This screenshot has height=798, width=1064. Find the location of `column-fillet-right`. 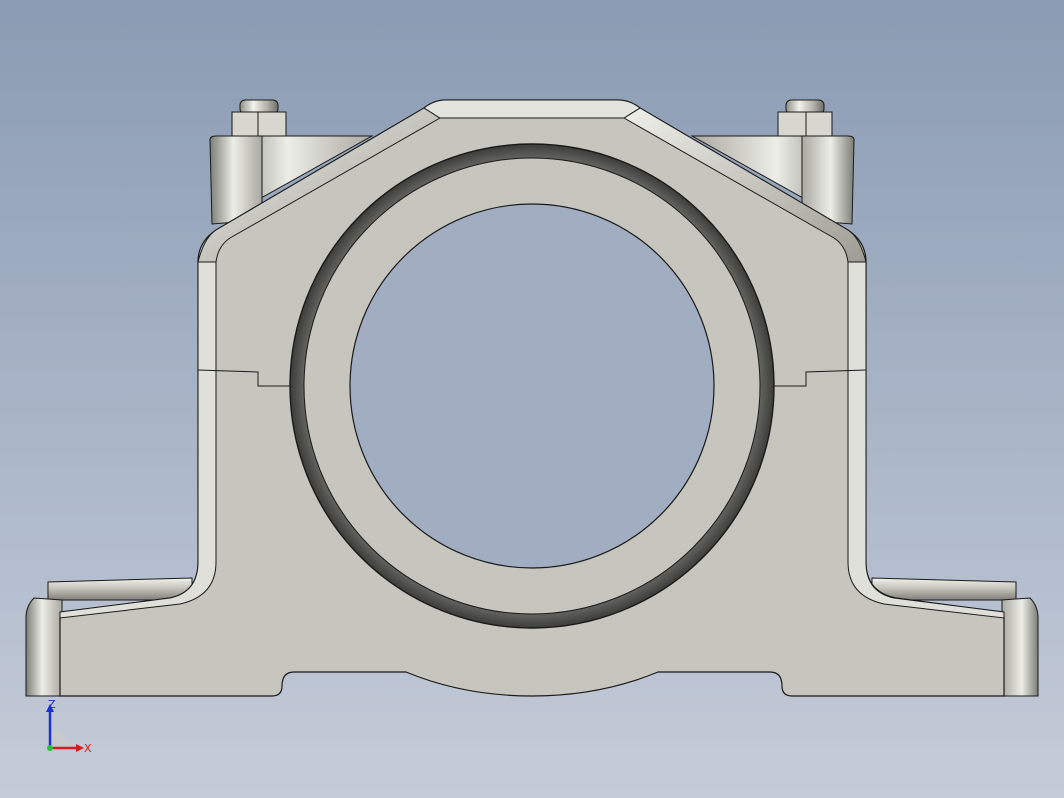

column-fillet-right is located at coordinates (926, 440).